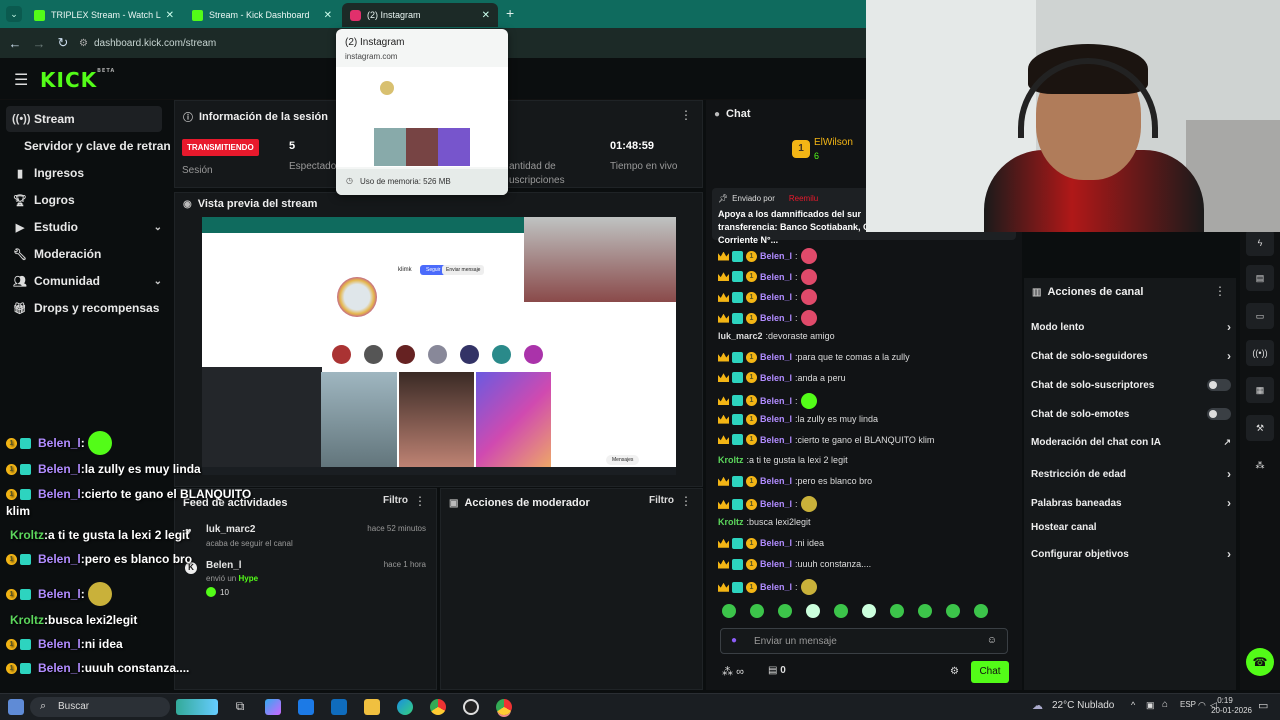  What do you see at coordinates (63, 43) in the screenshot?
I see `reload-icon: ↻` at bounding box center [63, 43].